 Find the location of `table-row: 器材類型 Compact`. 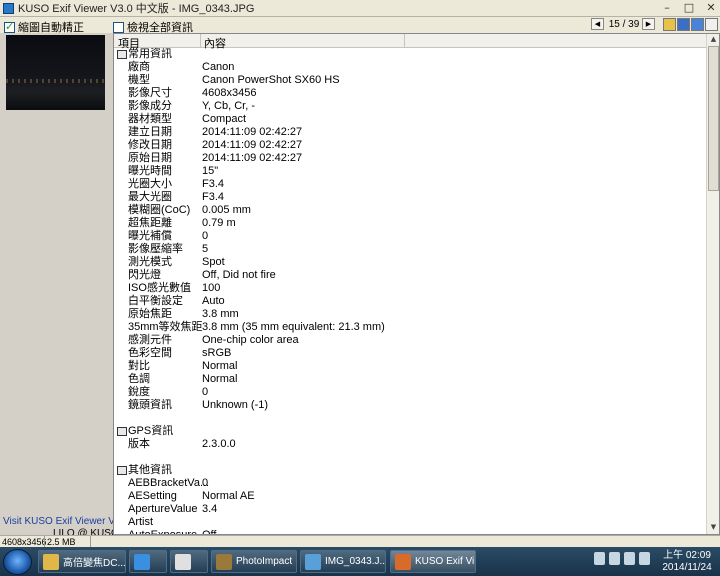

table-row: 器材類型 Compact is located at coordinates (410, 119).